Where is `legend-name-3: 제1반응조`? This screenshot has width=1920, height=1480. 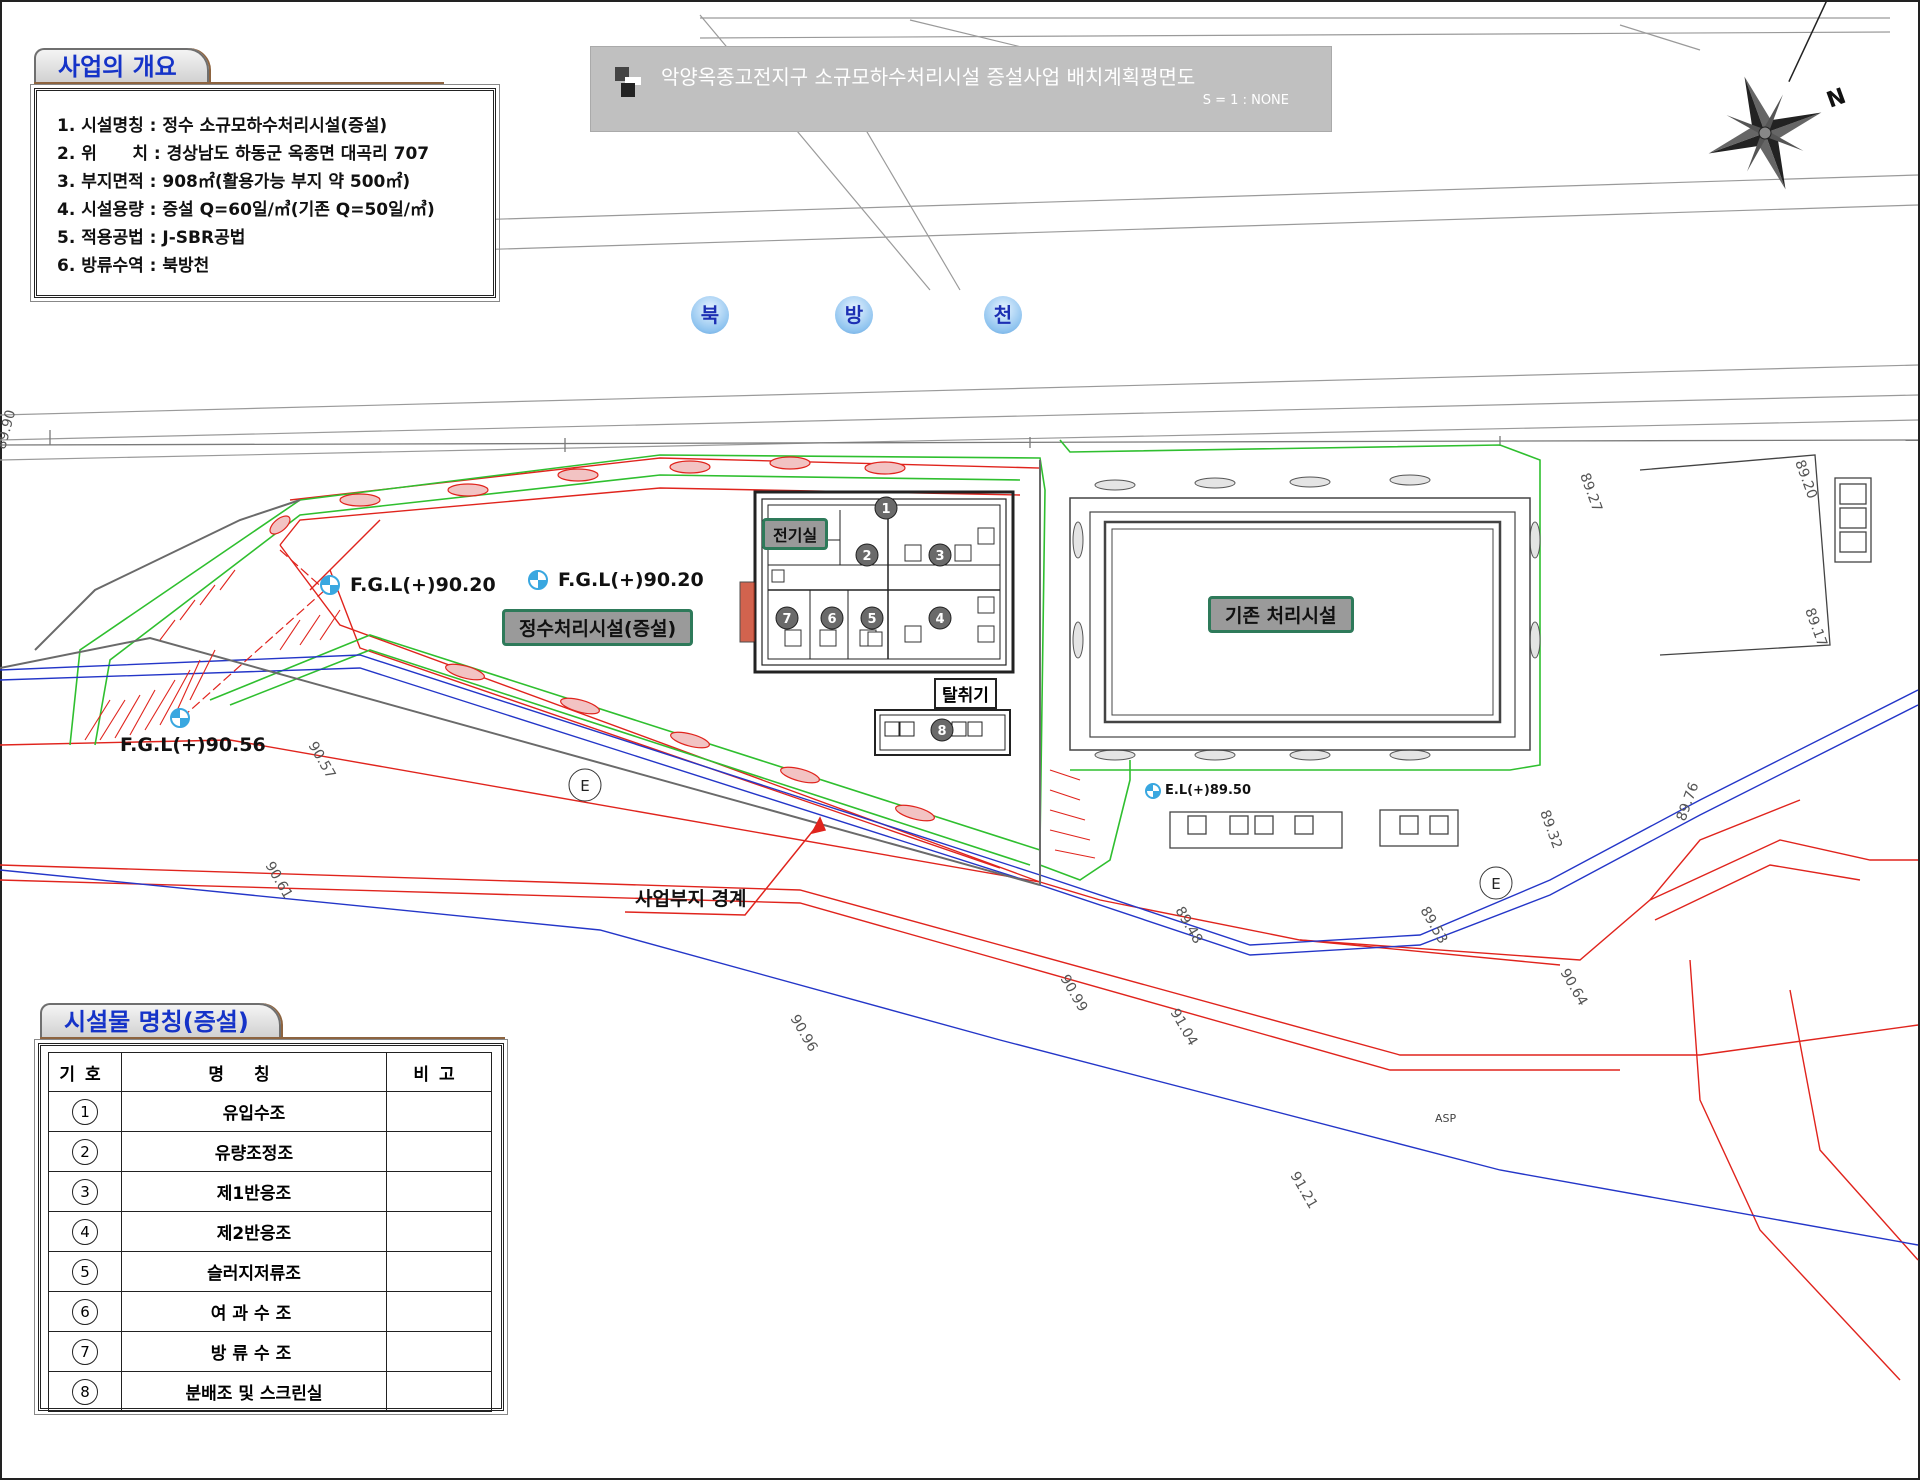 legend-name-3: 제1반응조 is located at coordinates (254, 1191).